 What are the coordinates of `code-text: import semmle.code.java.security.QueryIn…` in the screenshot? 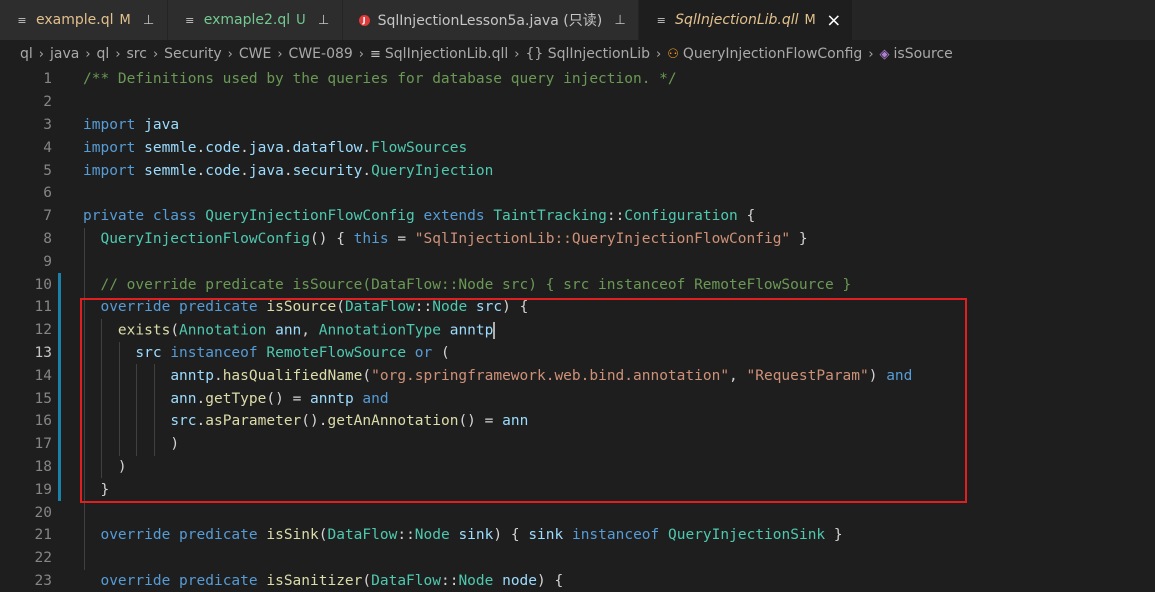 It's located at (288, 170).